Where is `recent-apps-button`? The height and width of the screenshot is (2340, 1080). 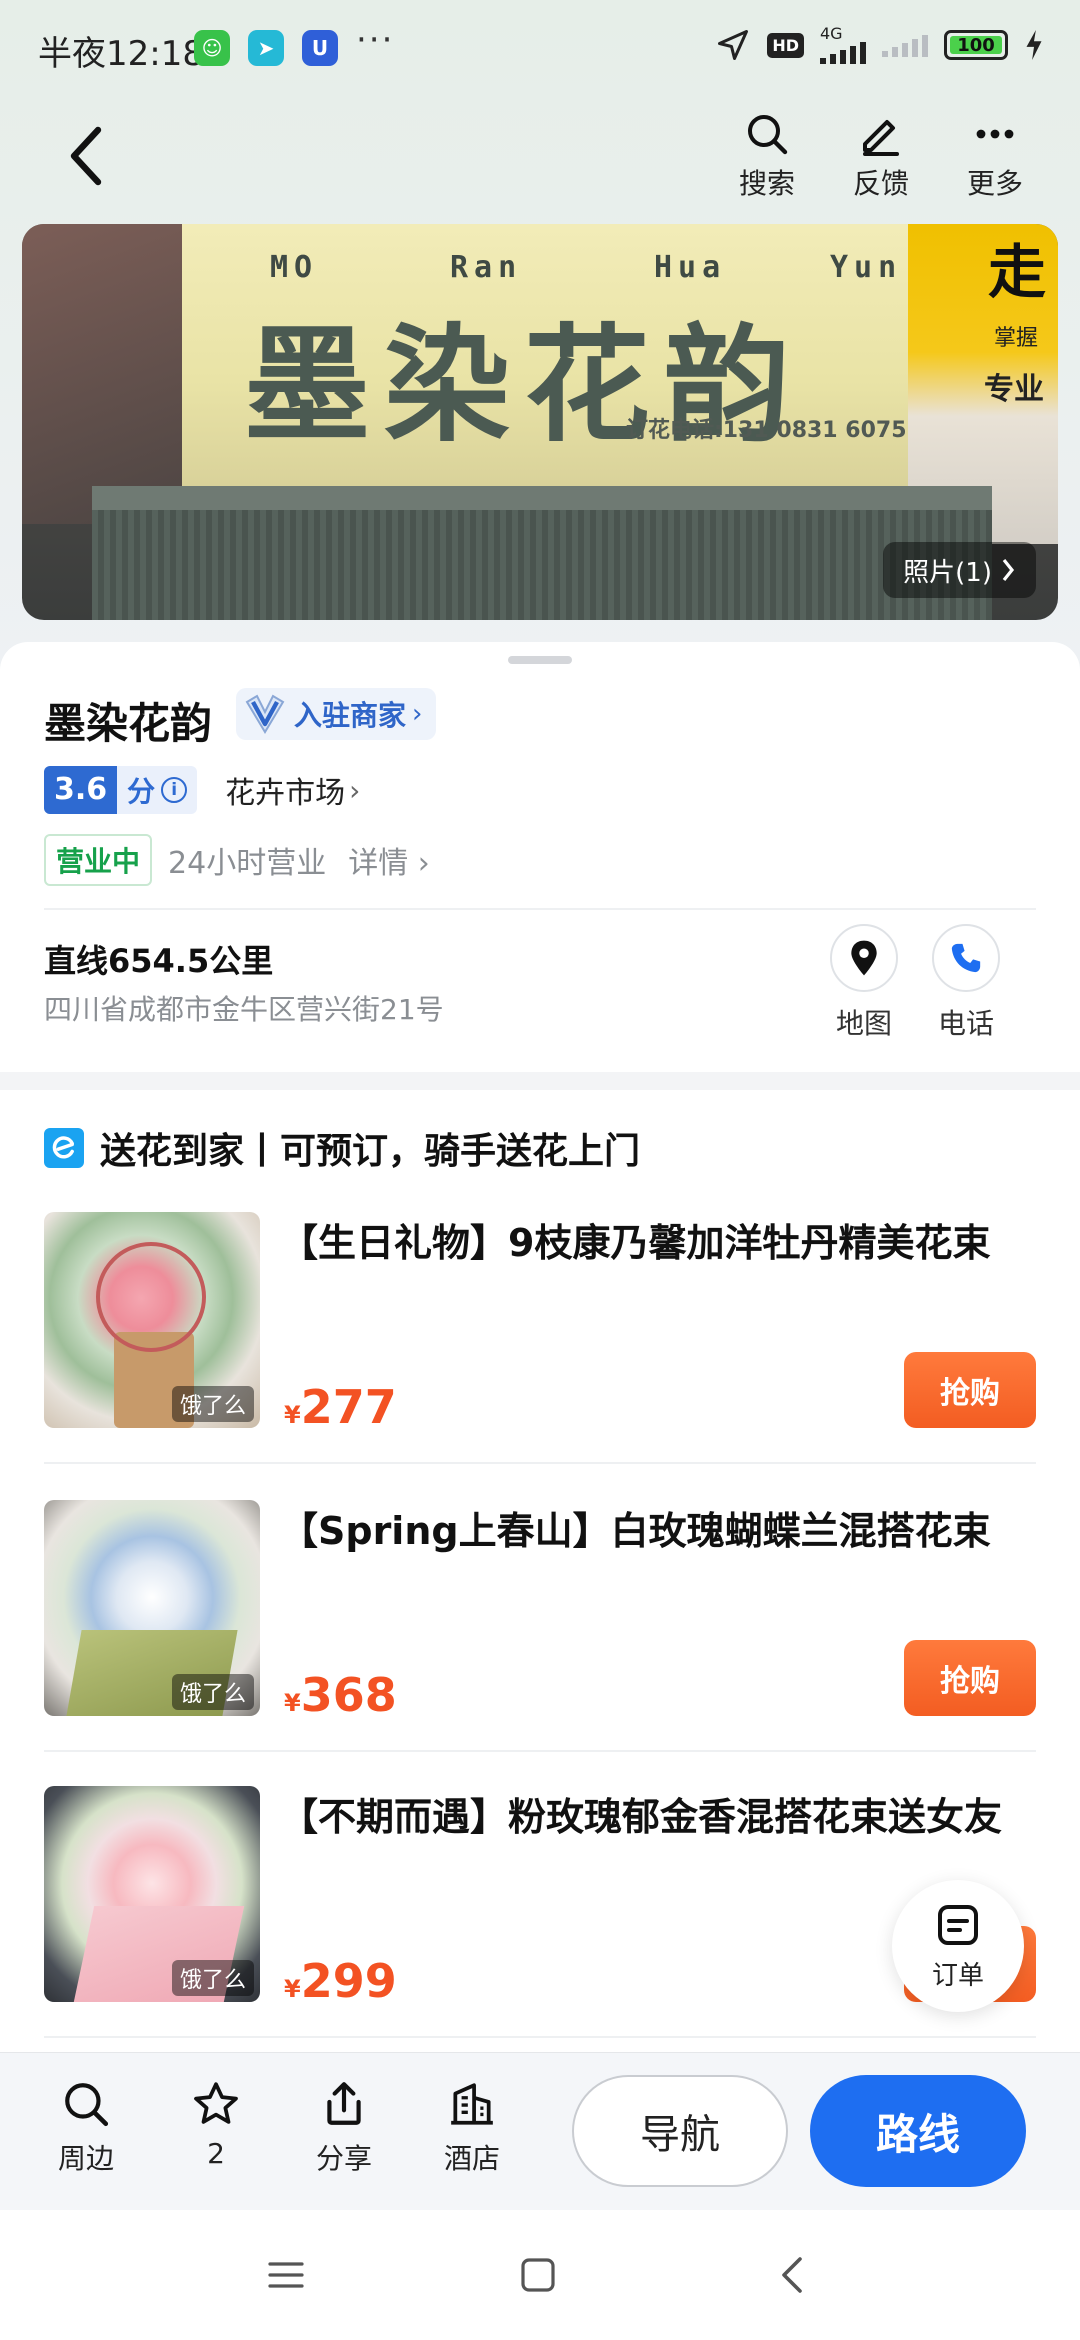
recent-apps-button is located at coordinates (286, 2275).